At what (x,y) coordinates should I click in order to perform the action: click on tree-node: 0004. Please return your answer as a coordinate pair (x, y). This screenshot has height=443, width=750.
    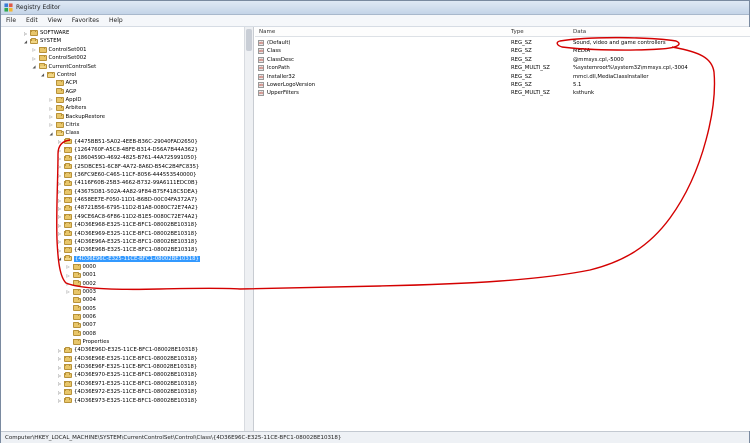
    Looking at the image, I should click on (81, 300).